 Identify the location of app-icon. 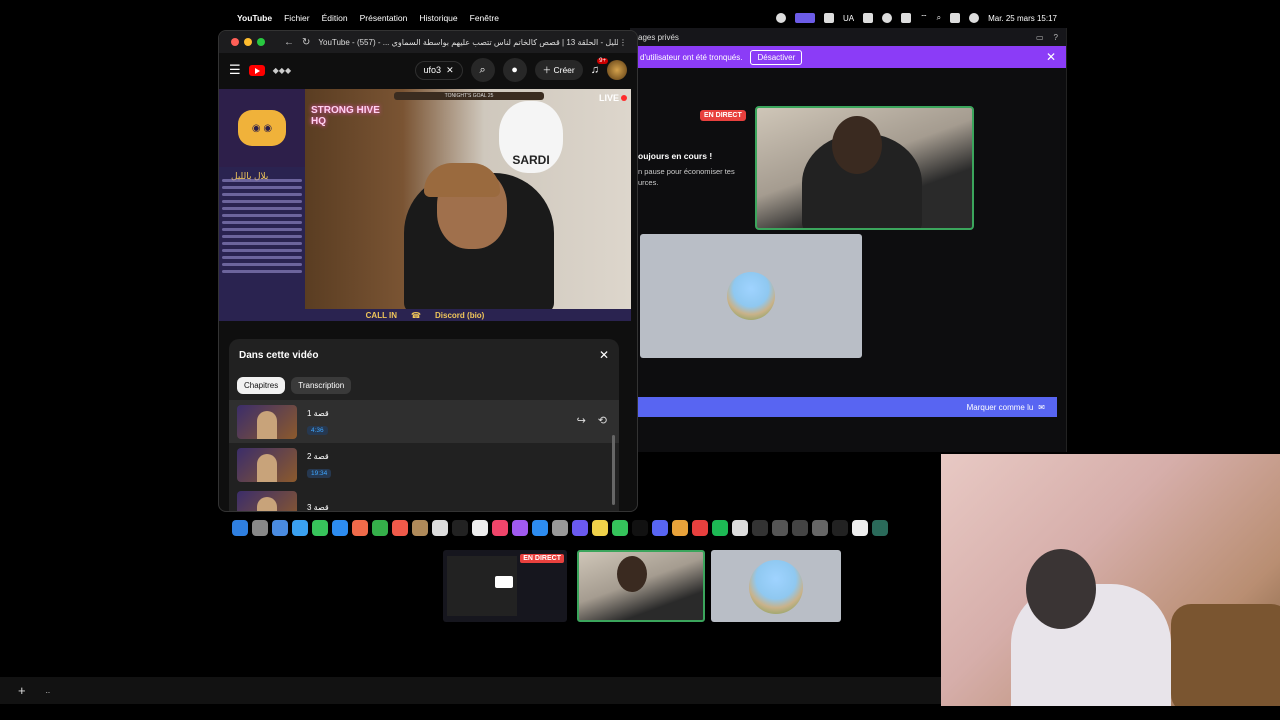
(580, 528).